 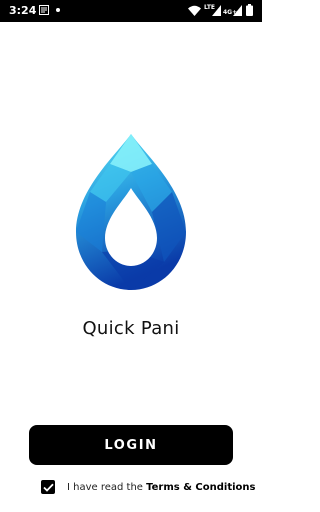 What do you see at coordinates (107, 487) in the screenshot?
I see `terms-prefix: I have read the` at bounding box center [107, 487].